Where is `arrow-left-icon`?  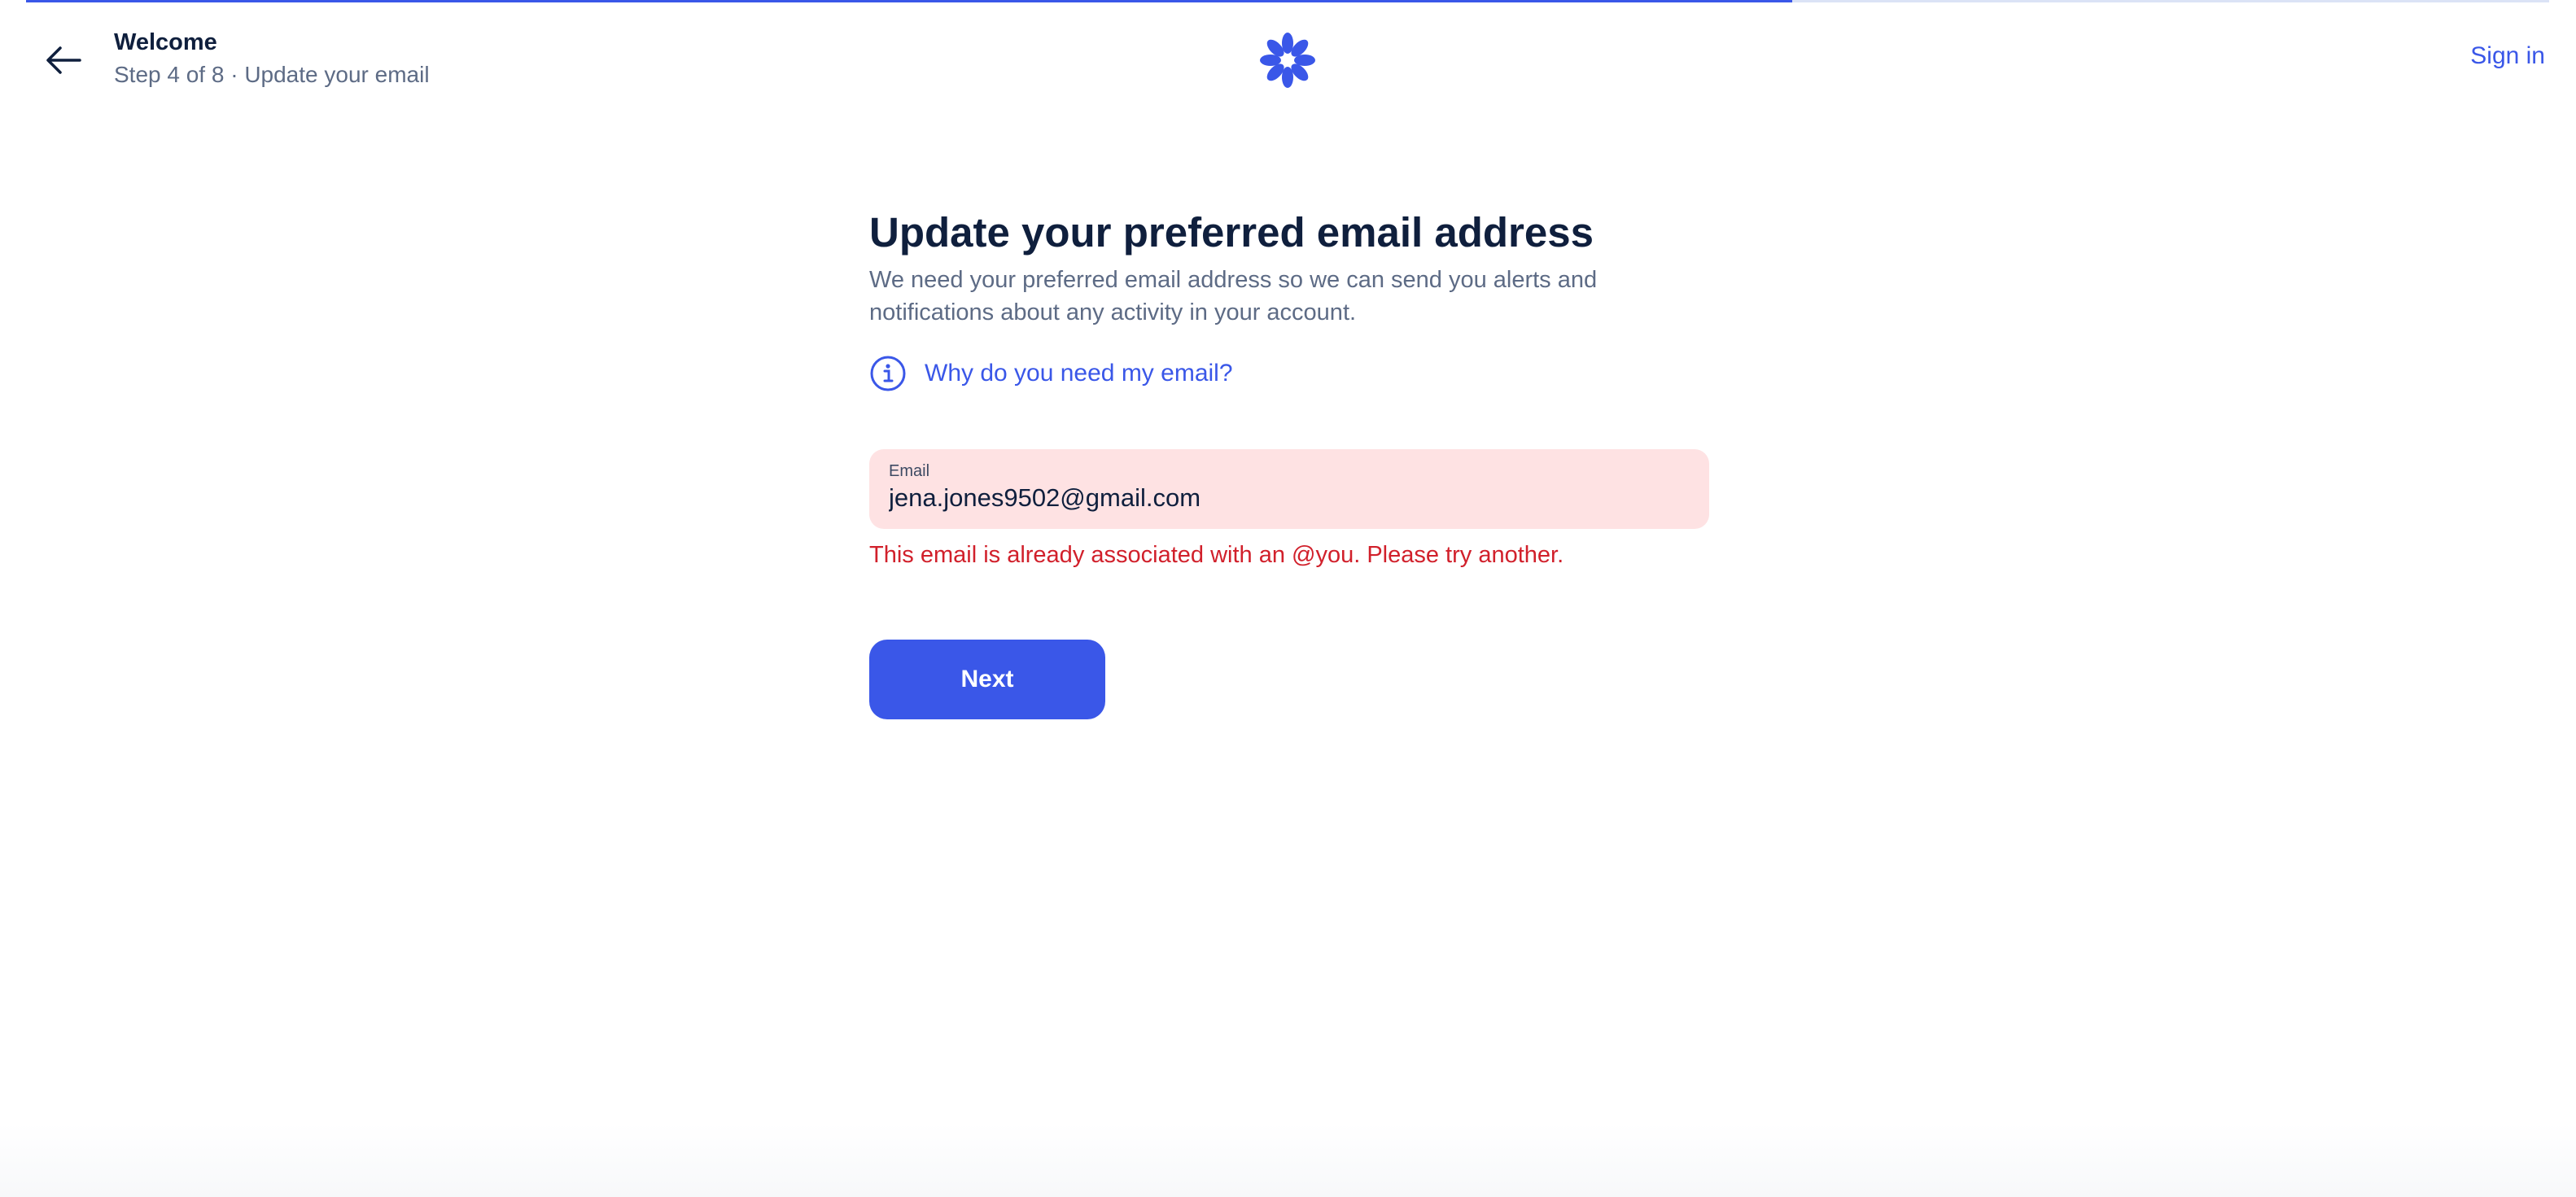
arrow-left-icon is located at coordinates (63, 60).